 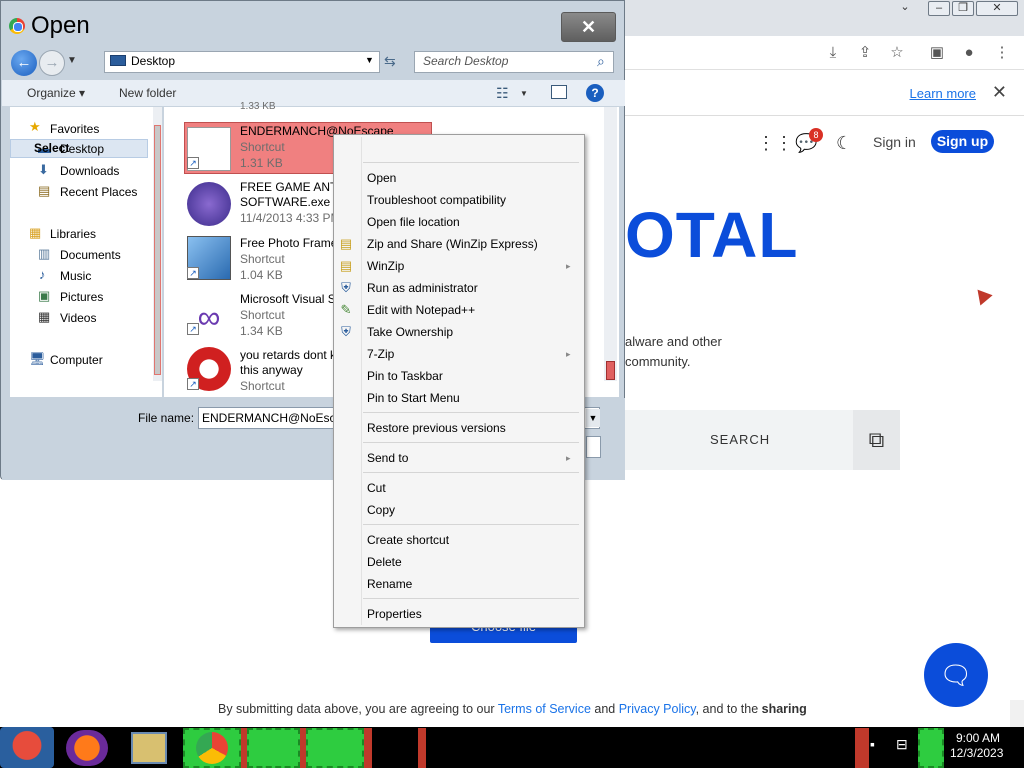 I want to click on nav-downloads: Downloads, so click(x=89, y=171).